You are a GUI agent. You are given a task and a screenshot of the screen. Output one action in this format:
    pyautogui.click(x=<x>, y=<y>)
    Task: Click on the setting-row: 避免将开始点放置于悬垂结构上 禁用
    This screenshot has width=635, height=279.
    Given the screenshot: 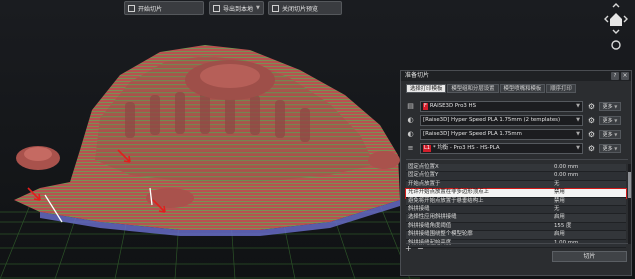 What is the action you would take?
    pyautogui.click(x=516, y=201)
    